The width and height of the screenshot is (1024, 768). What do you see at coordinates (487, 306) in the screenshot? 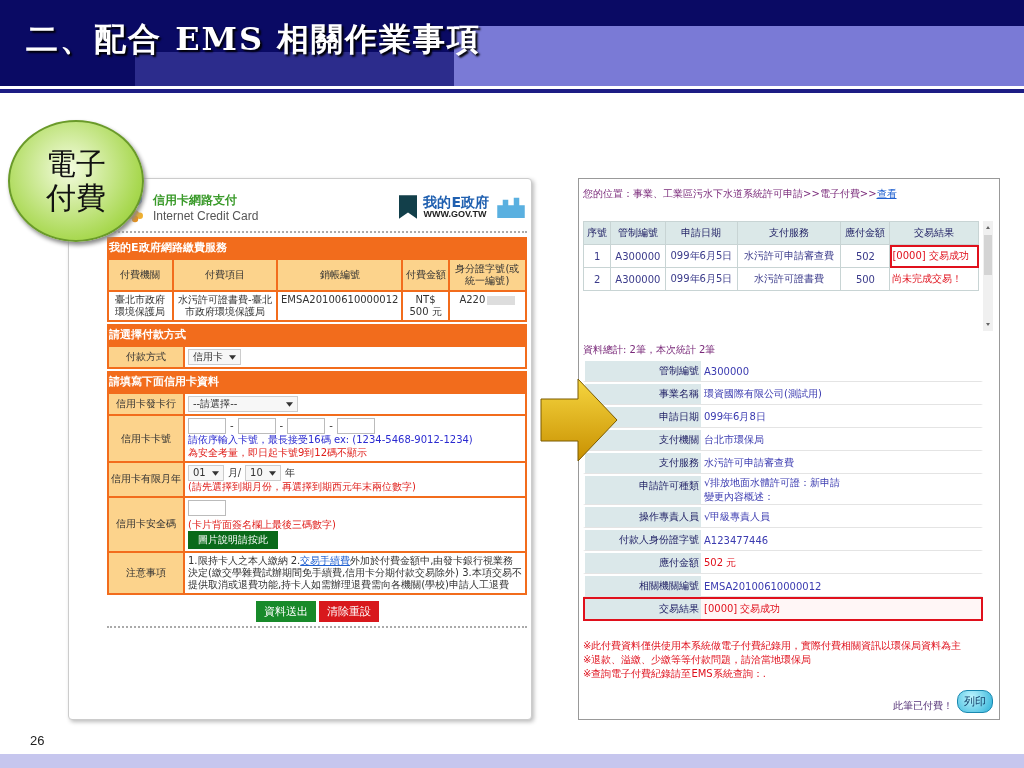
I see `table-cell: A220` at bounding box center [487, 306].